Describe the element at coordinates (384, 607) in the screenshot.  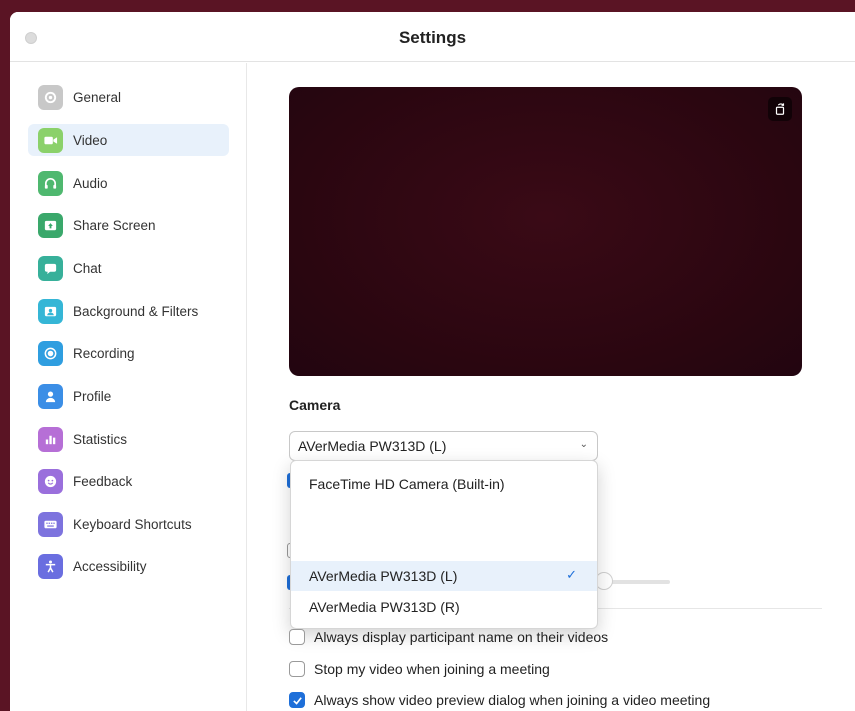
I see `camera-option-label: AVerMedia PW313D (R)` at that location.